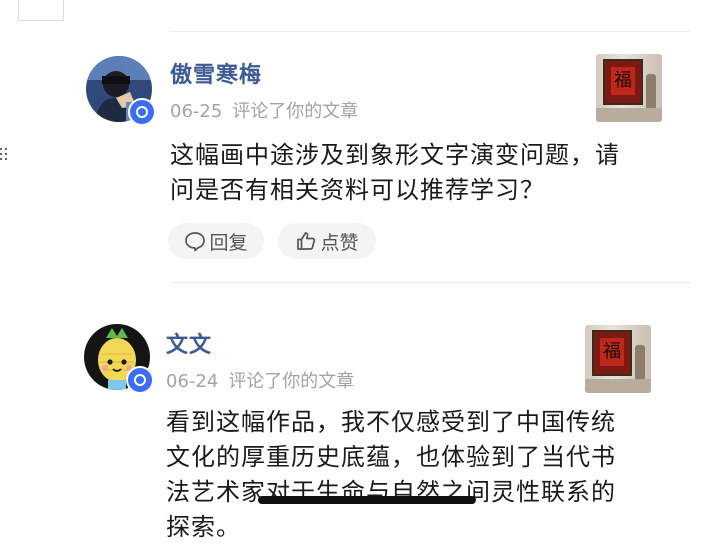 The width and height of the screenshot is (710, 551). Describe the element at coordinates (203, 527) in the screenshot. I see `comment-line: 探索。` at that location.